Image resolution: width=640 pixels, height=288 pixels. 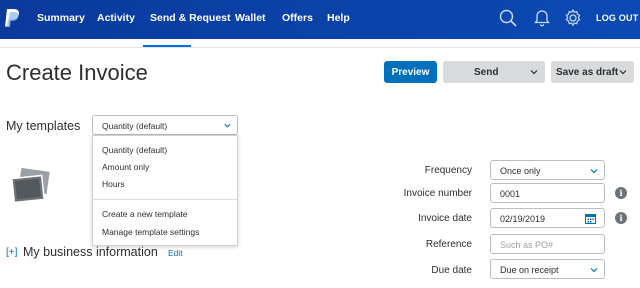 What do you see at coordinates (527, 245) in the screenshot?
I see `reference-placeholder: Such as PO#` at bounding box center [527, 245].